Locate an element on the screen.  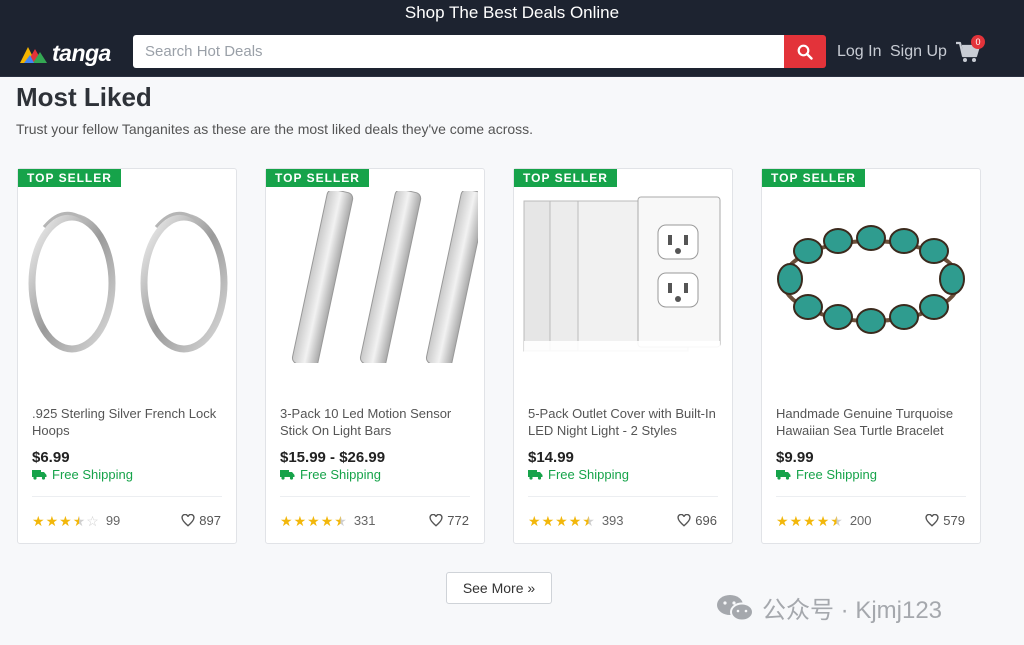
like-button: 897 is located at coordinates (201, 520).